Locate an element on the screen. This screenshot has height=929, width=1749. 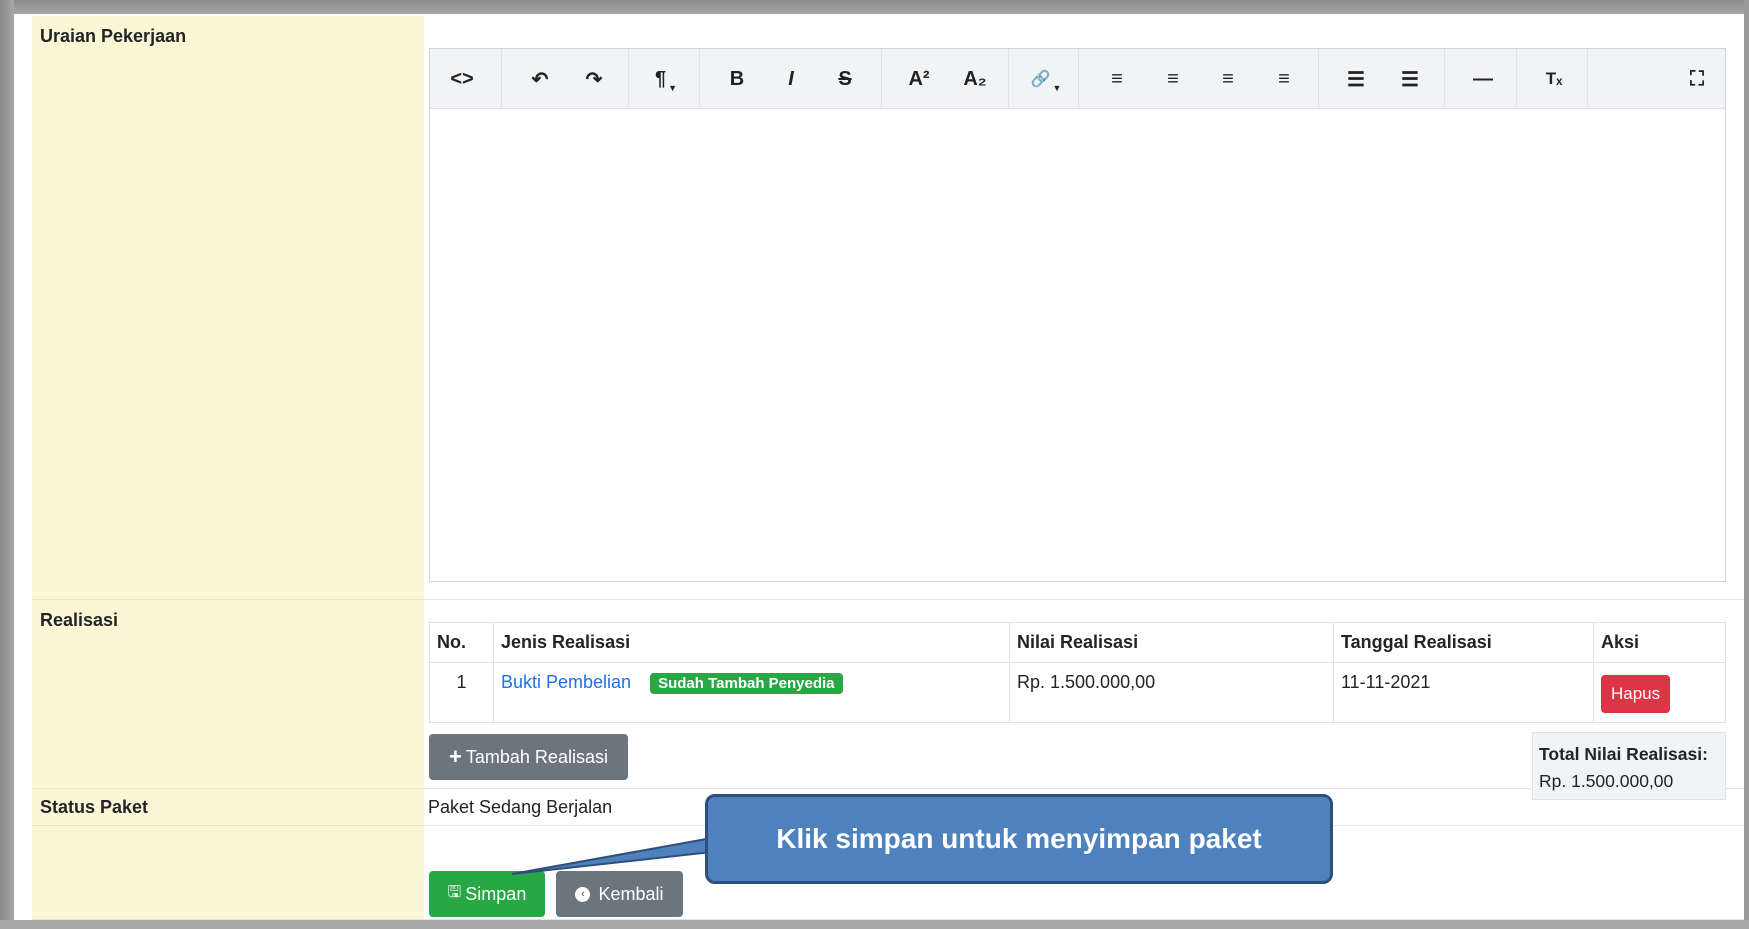
unordered-list-icon: ☰ is located at coordinates (1356, 79).